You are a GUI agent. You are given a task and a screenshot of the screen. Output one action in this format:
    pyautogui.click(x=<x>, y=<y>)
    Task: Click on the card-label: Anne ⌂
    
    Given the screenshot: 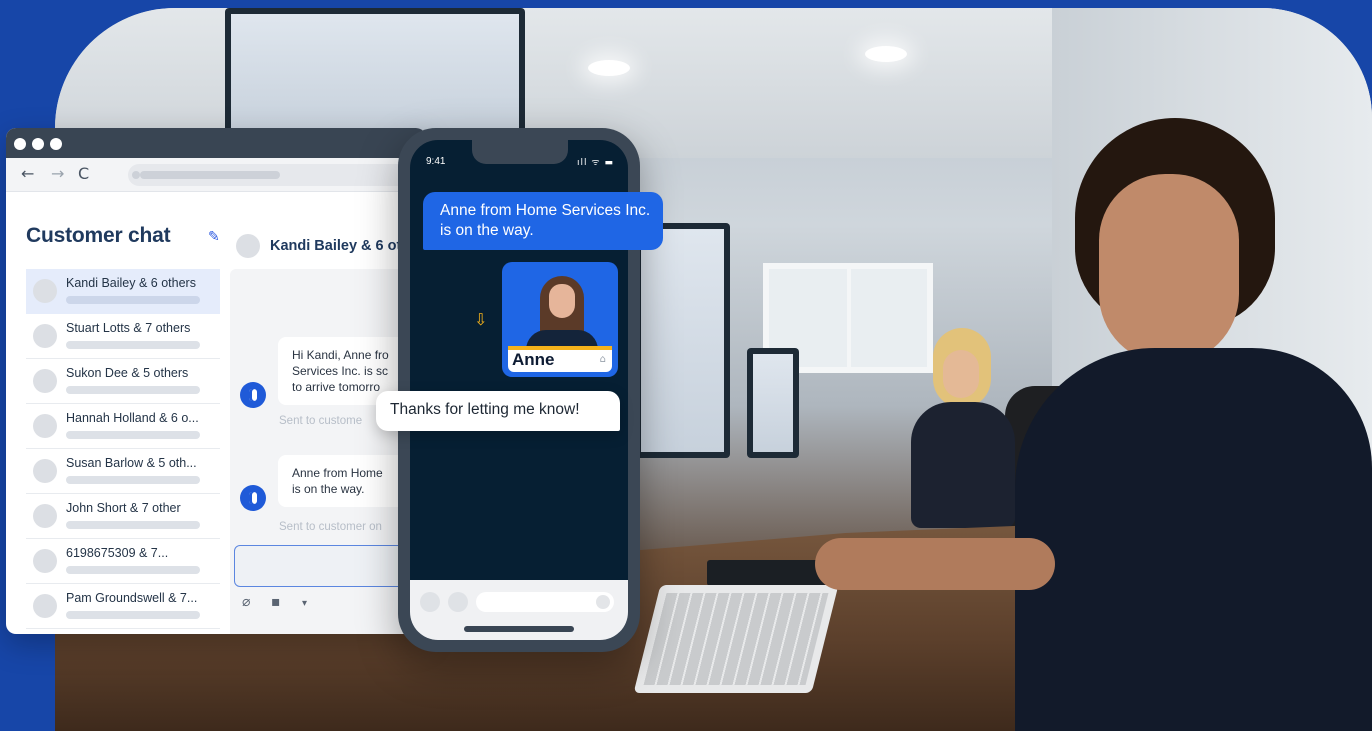 What is the action you would take?
    pyautogui.click(x=560, y=361)
    